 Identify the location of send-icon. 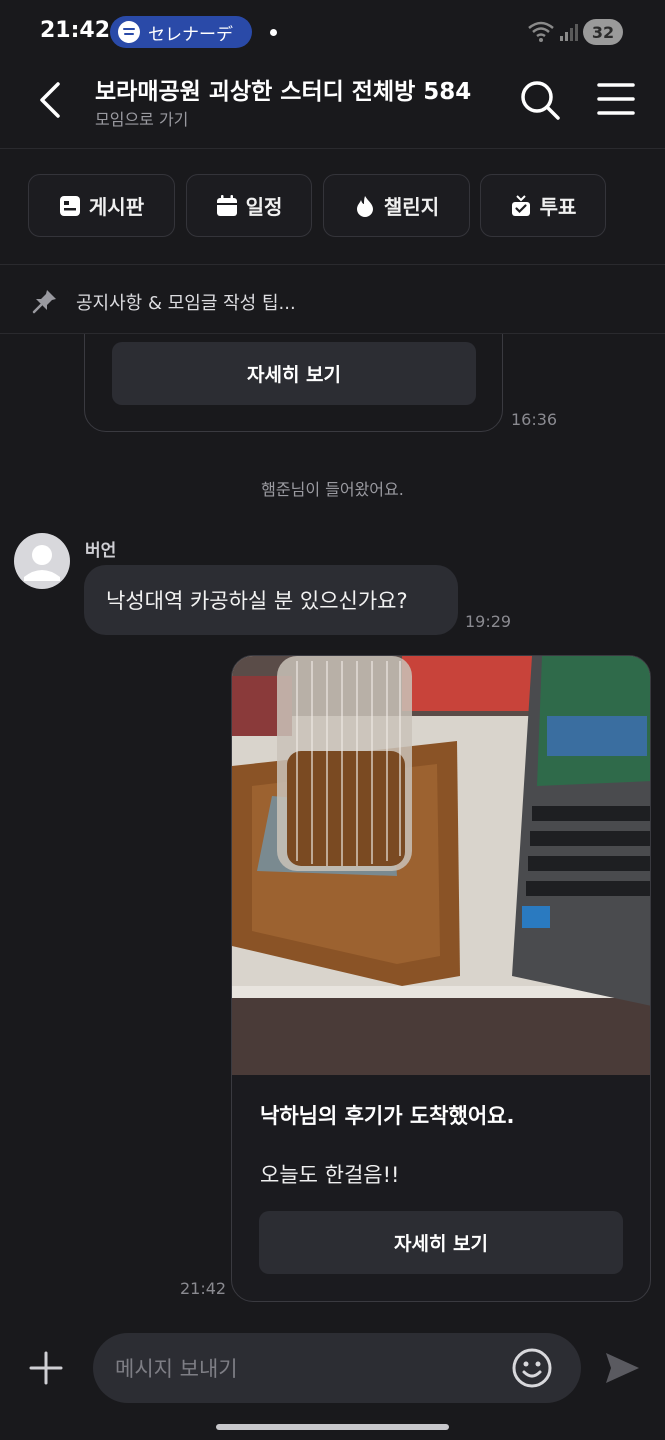
(622, 1368).